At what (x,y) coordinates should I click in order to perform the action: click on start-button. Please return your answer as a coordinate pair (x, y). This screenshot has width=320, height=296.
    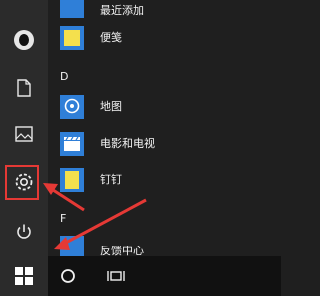
    Looking at the image, I should click on (24, 276).